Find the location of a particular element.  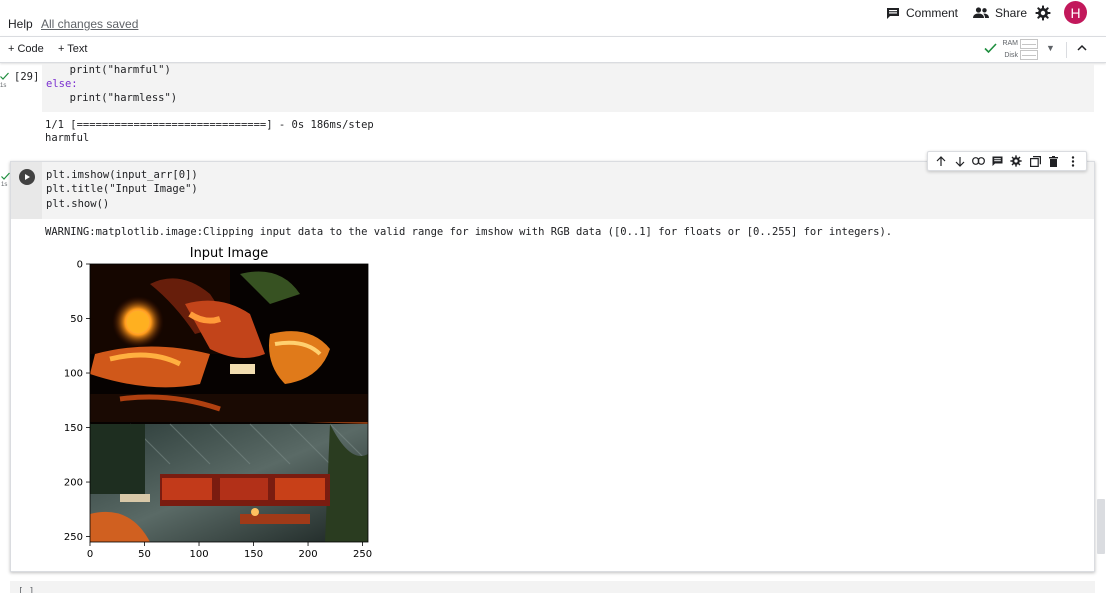

cell-exec-count: [29] is located at coordinates (27, 77).